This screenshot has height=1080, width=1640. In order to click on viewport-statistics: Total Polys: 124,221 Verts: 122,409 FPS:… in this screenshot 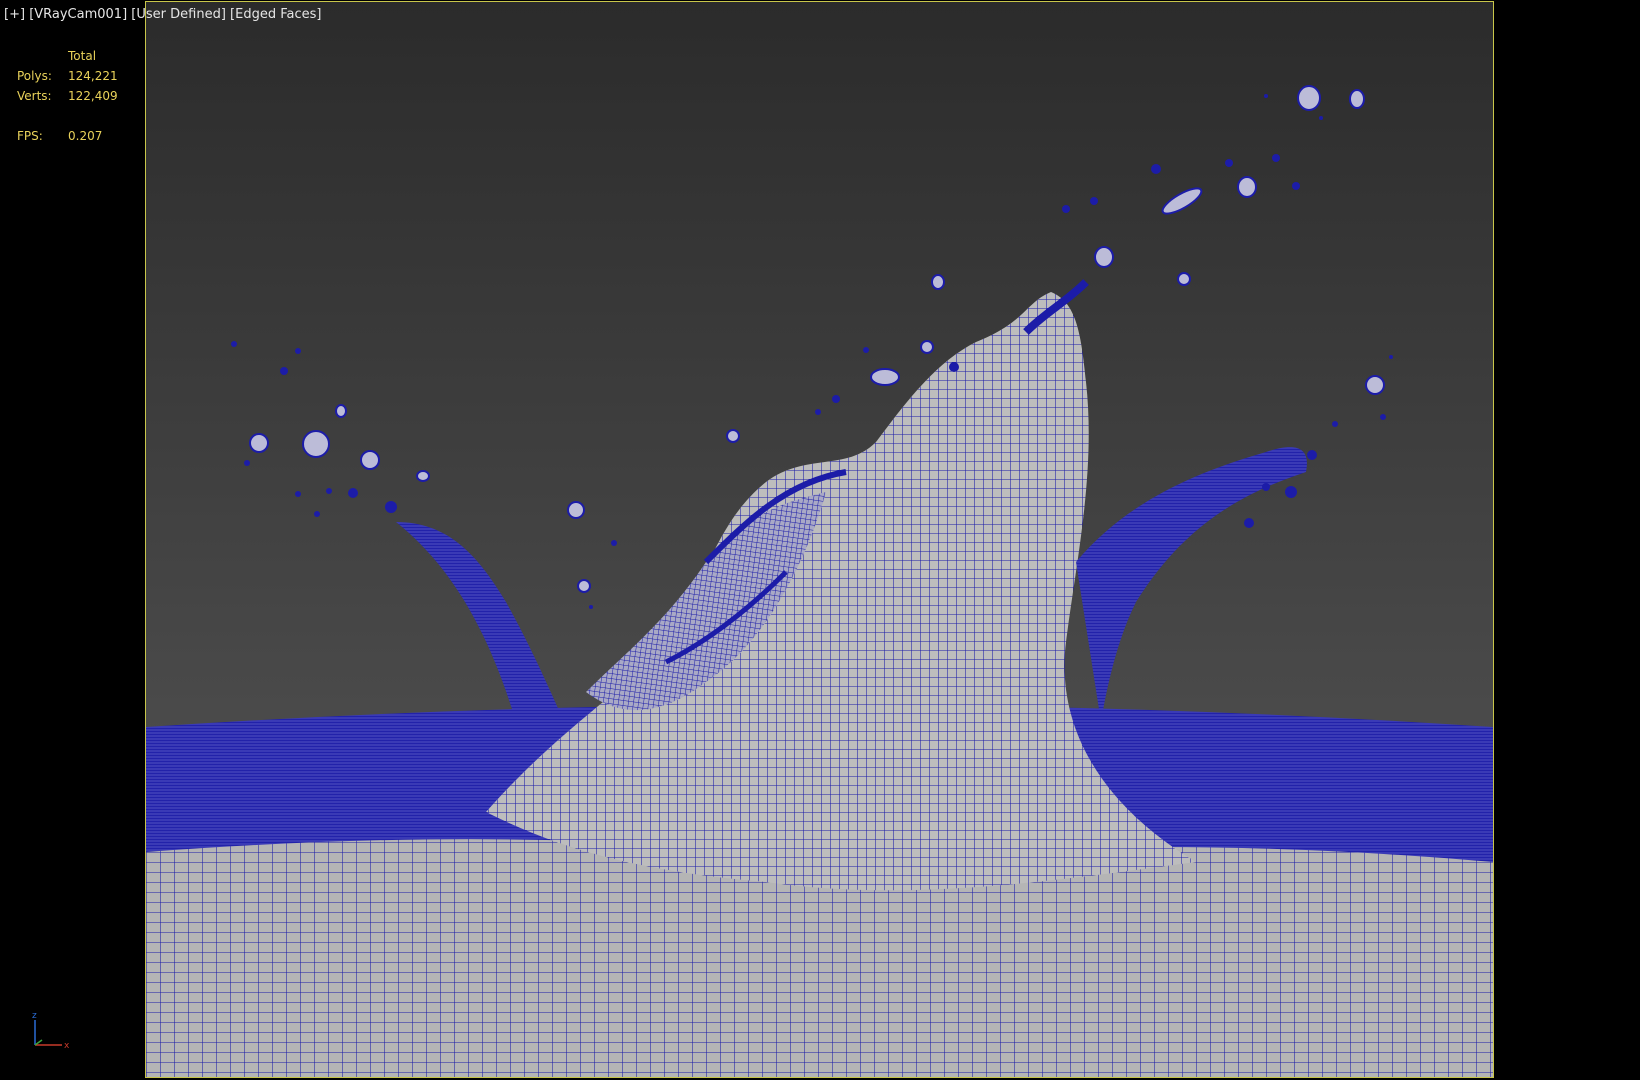, I will do `click(67, 96)`.